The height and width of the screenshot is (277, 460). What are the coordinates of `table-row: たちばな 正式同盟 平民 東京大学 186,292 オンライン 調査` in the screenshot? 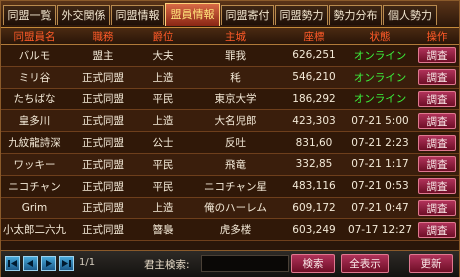 It's located at (230, 99).